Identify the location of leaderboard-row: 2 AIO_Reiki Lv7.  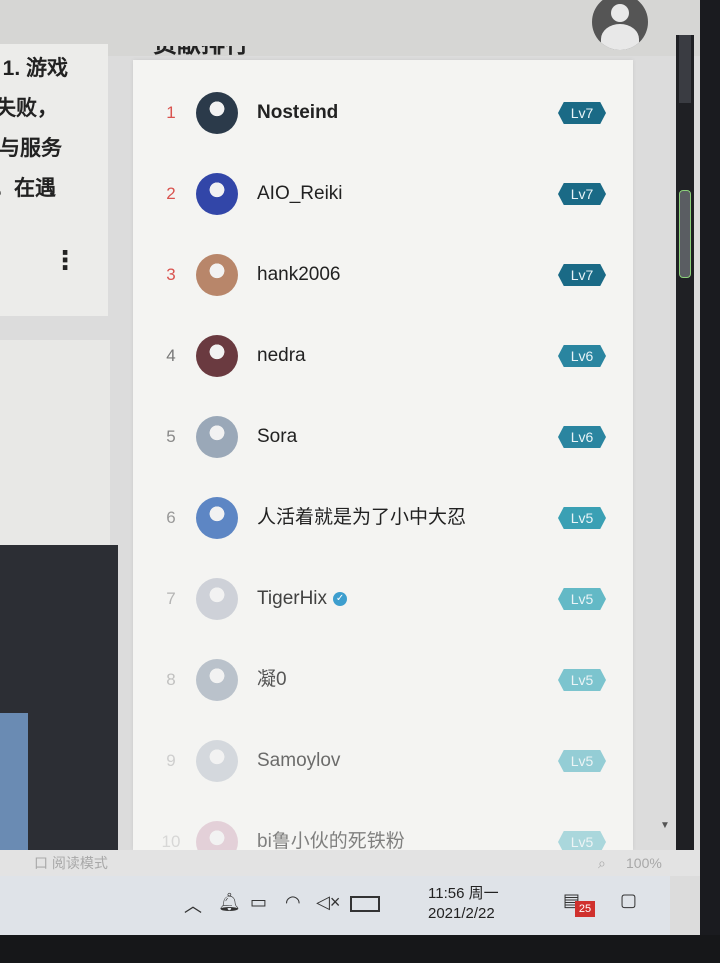
(383, 194).